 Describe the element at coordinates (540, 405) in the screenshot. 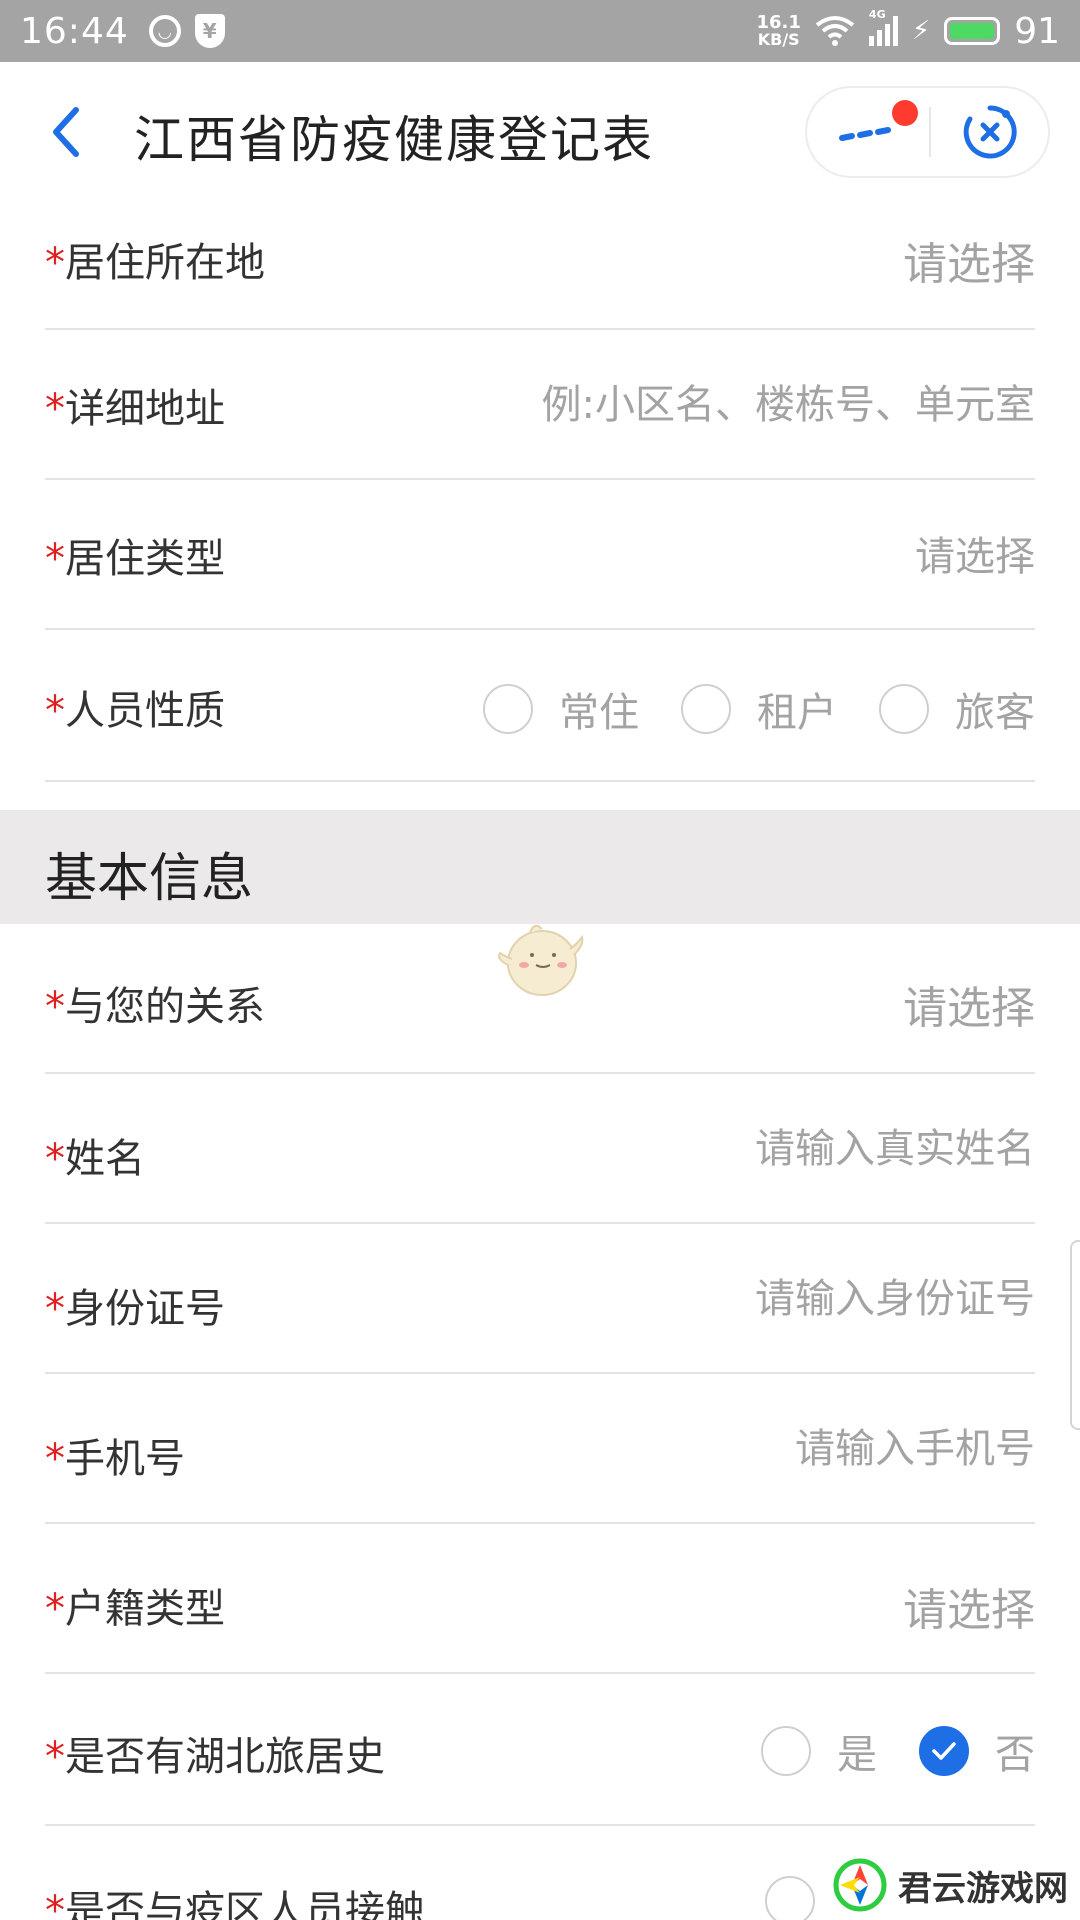

I see `row-detail-address: *详细地址 例:小区名、楼栋号、单元室` at that location.